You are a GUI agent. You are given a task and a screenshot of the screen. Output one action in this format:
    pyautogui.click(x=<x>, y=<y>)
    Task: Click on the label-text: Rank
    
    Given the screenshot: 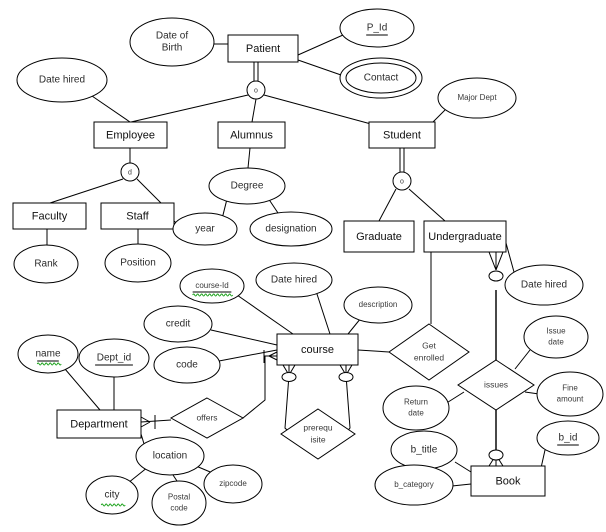 What is the action you would take?
    pyautogui.click(x=46, y=264)
    